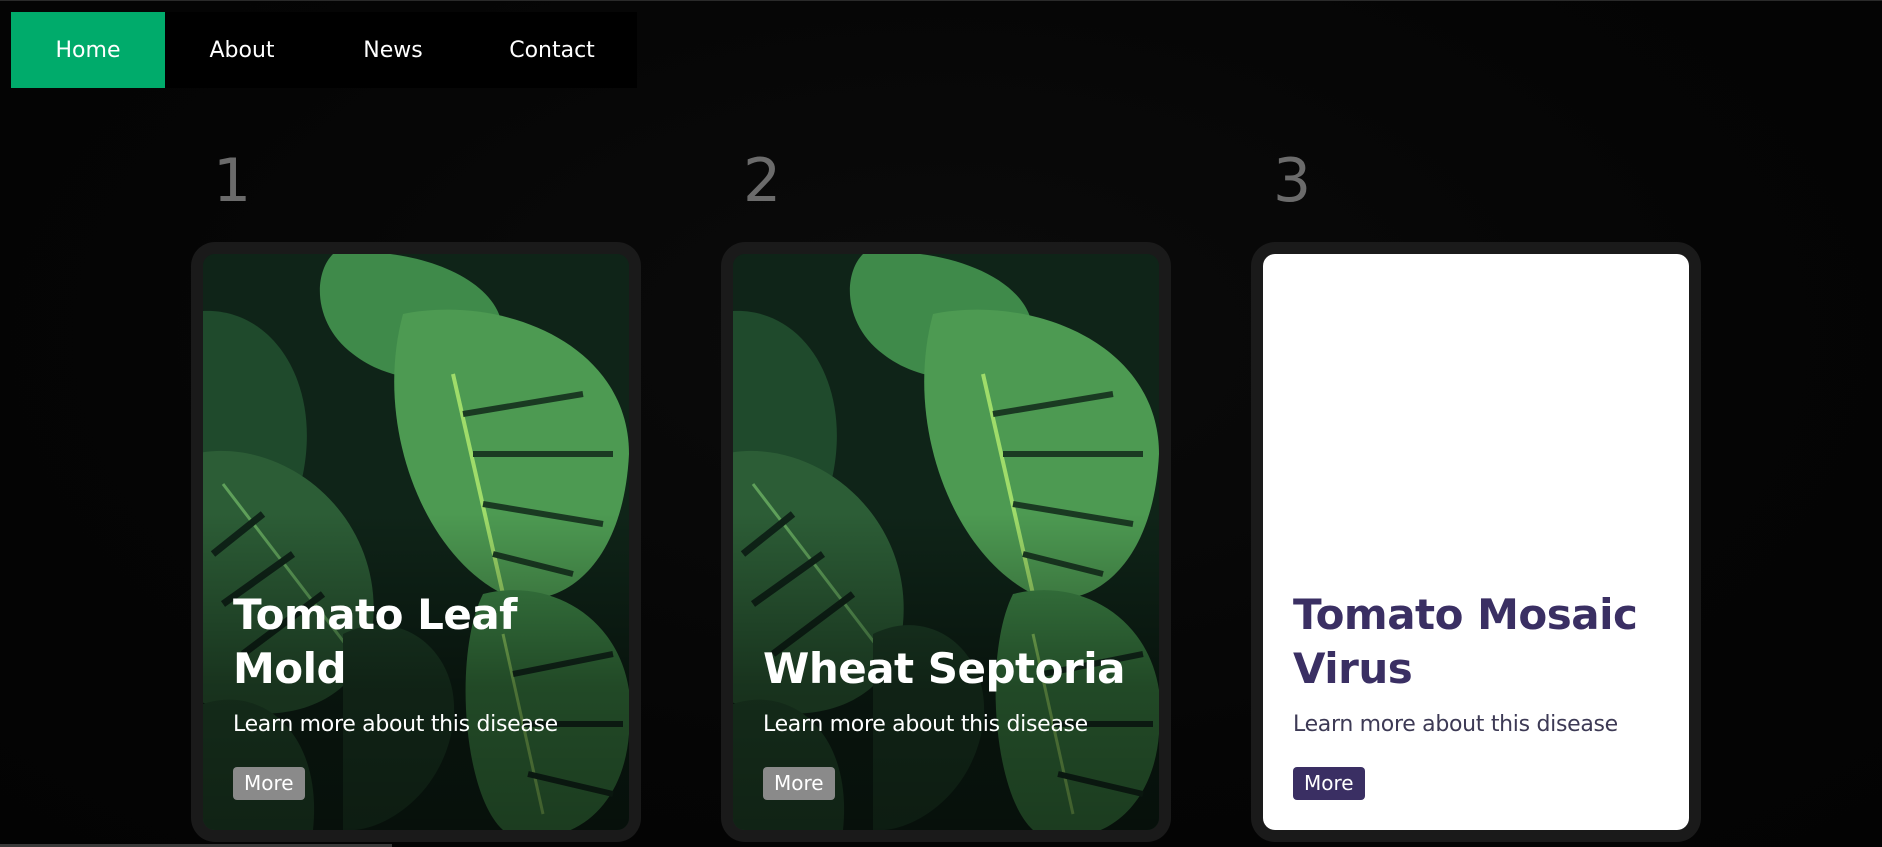  Describe the element at coordinates (242, 50) in the screenshot. I see `nav-about-link: About` at that location.